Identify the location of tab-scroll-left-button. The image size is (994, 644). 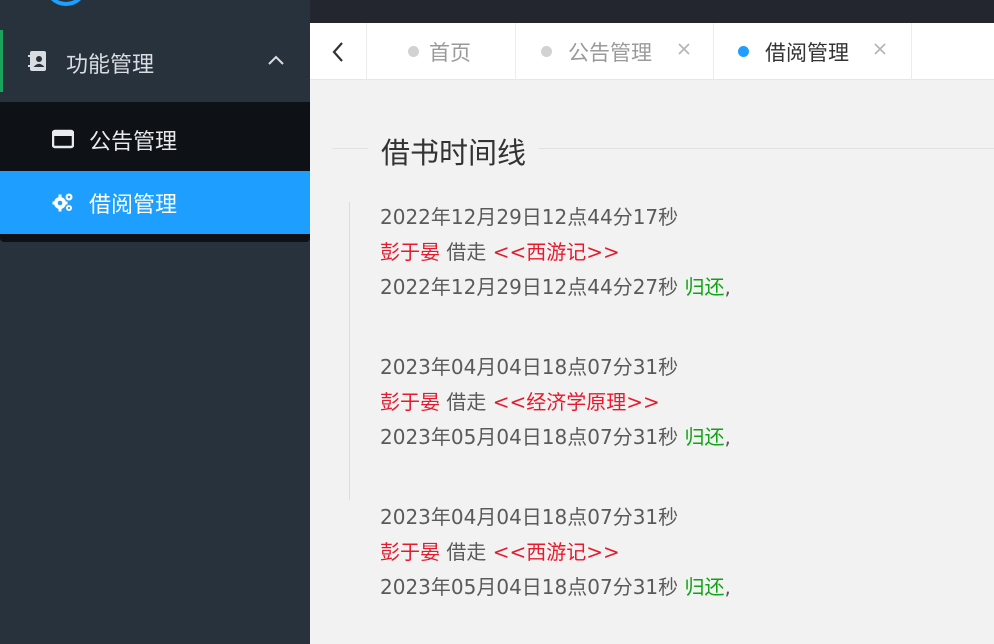
(338, 51).